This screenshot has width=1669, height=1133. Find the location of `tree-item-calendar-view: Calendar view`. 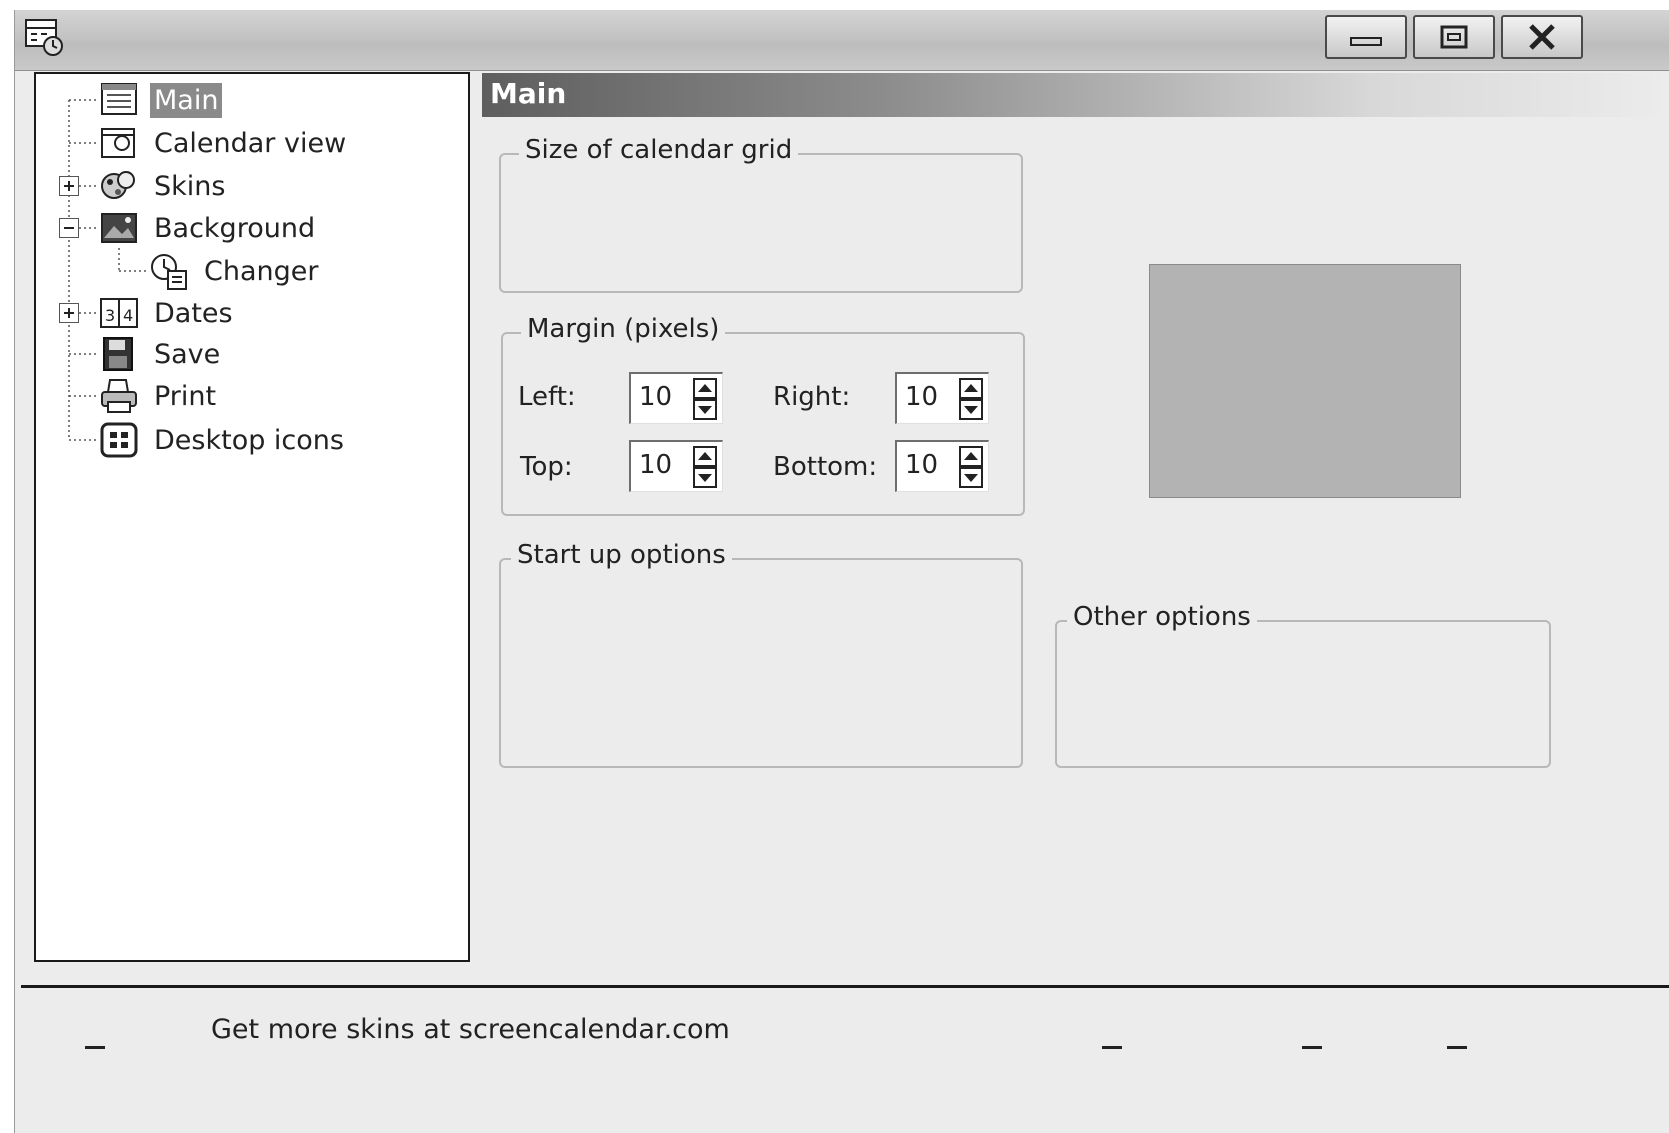

tree-item-calendar-view: Calendar view is located at coordinates (224, 143).